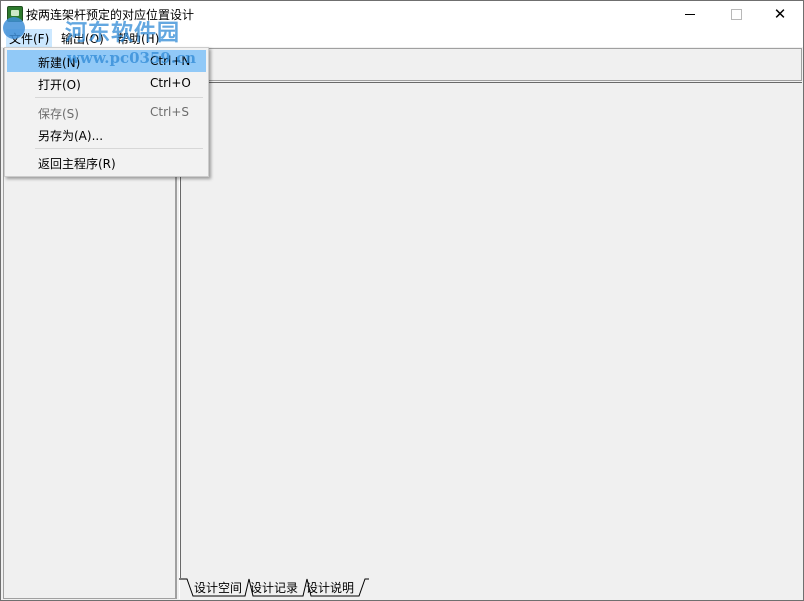 Image resolution: width=804 pixels, height=601 pixels. I want to click on tab-design-space: 设计空间, so click(218, 587).